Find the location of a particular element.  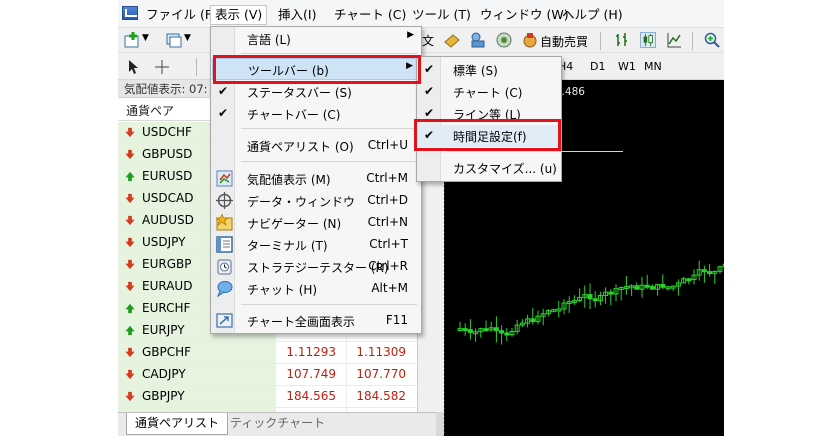

menu-item-label: 言語 (L) is located at coordinates (269, 40).